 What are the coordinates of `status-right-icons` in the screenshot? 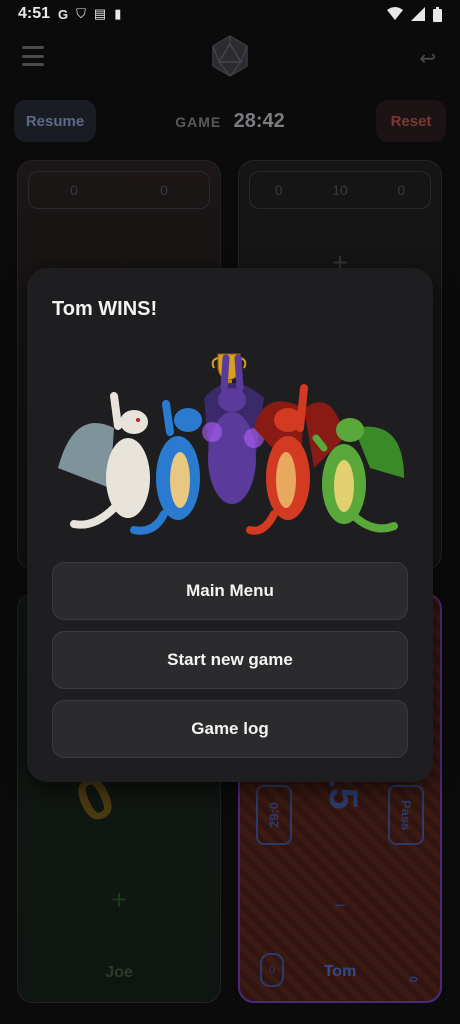 It's located at (414, 14).